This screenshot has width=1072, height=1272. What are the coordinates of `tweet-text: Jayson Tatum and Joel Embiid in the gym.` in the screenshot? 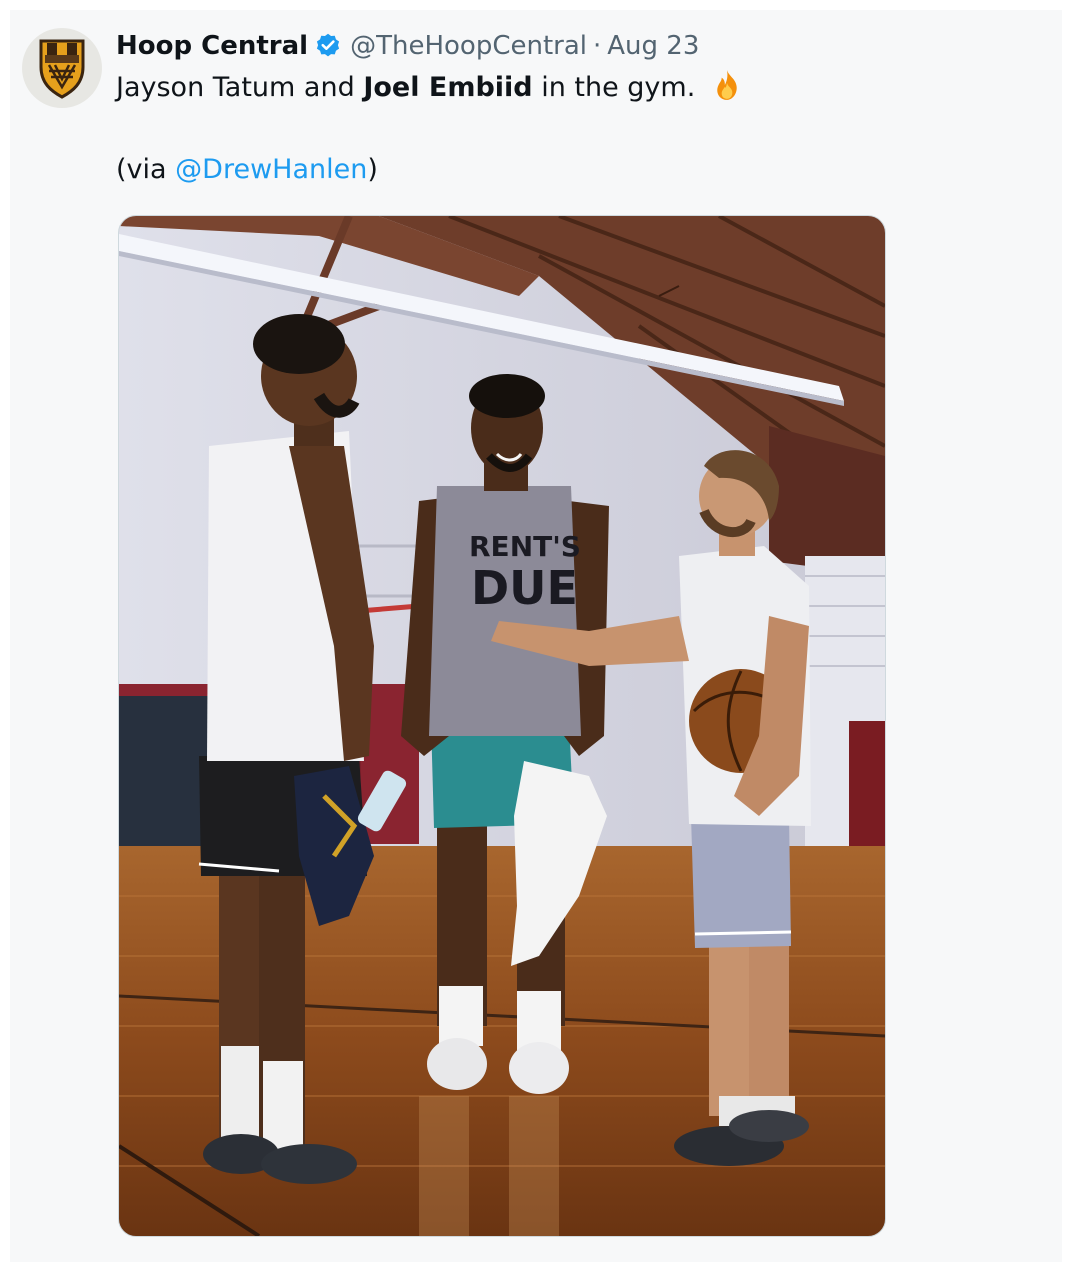 It's located at (430, 91).